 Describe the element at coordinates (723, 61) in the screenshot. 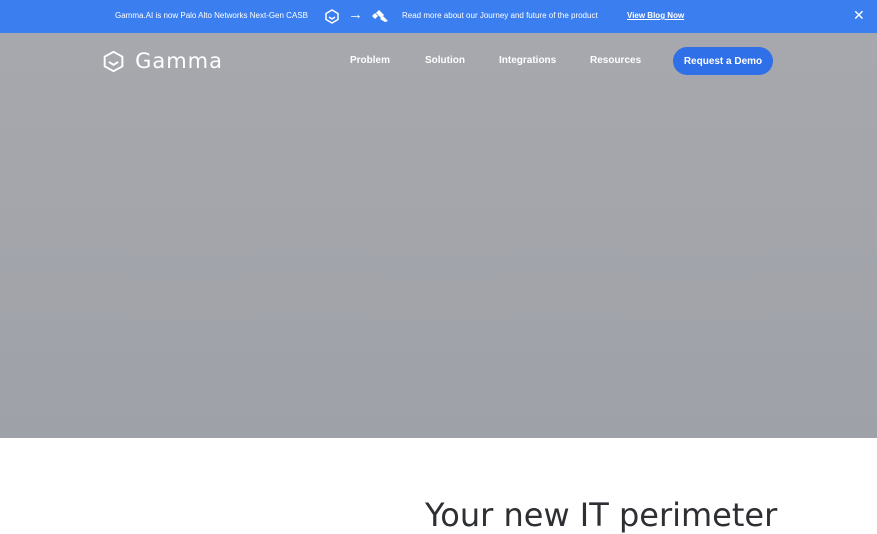

I see `request-demo-button: Request a Demo` at that location.